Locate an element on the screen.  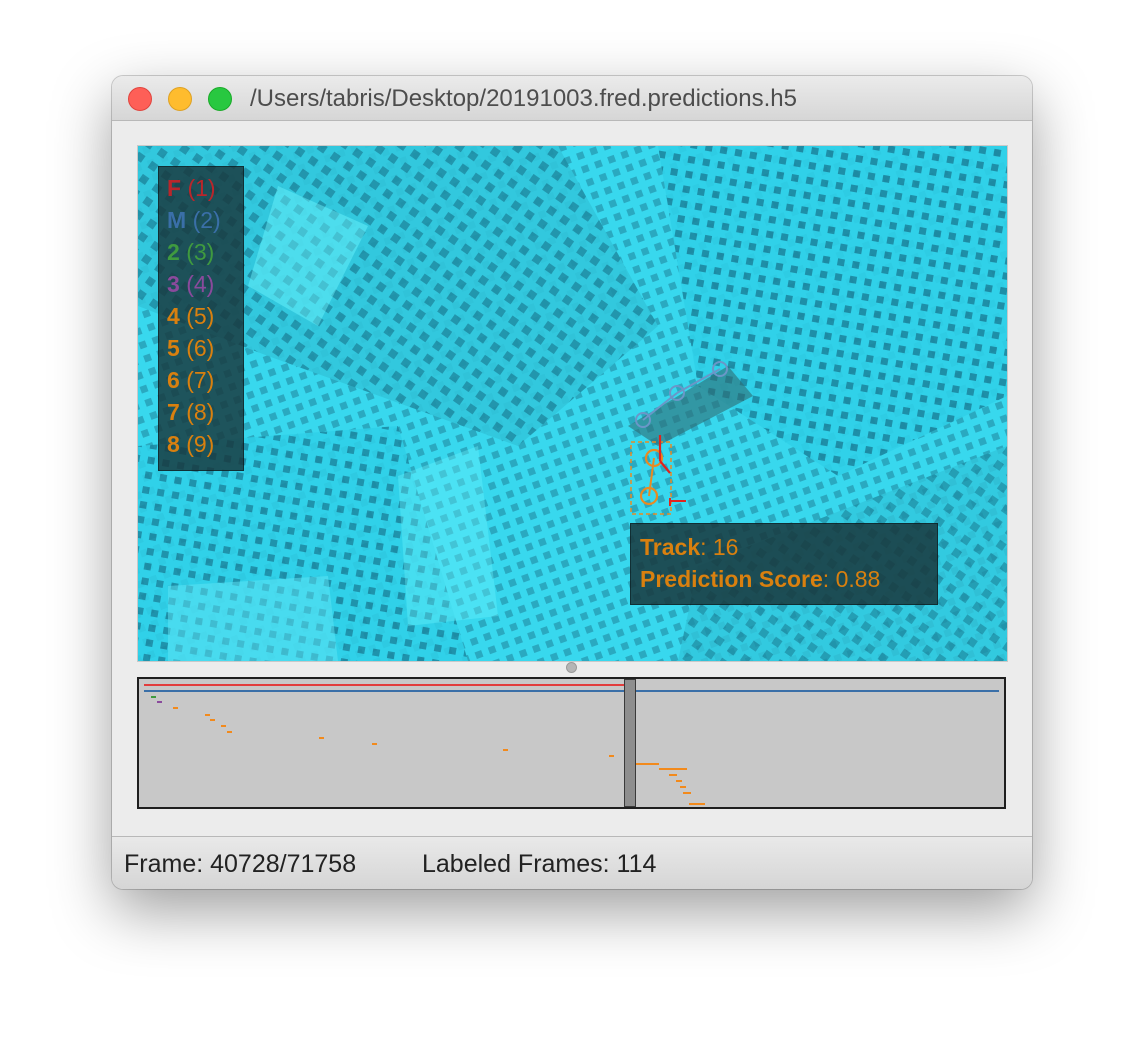
legend-item: F (1) is located at coordinates (191, 188).